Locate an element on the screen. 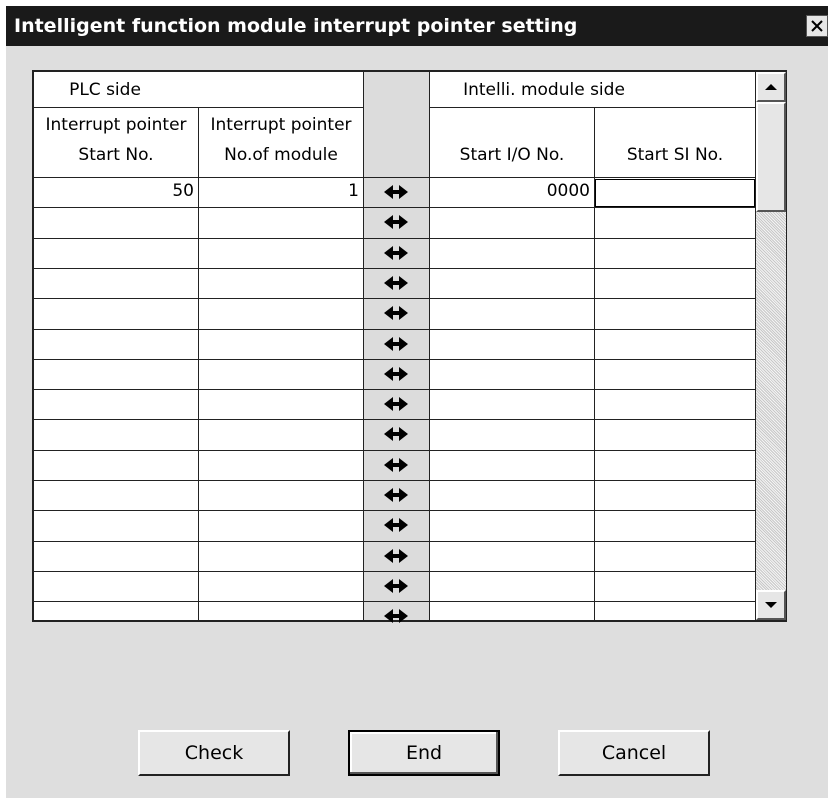  close-icon is located at coordinates (817, 26).